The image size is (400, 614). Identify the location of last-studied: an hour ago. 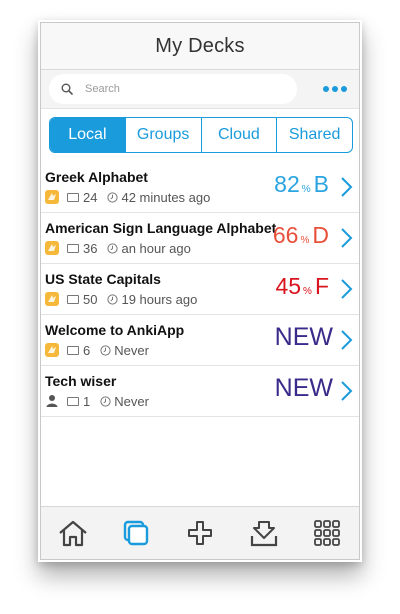
(156, 248).